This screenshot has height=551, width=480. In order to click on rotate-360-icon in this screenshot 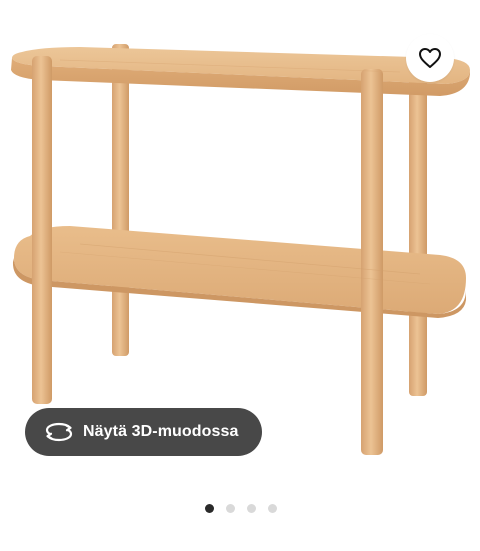, I will do `click(59, 432)`.